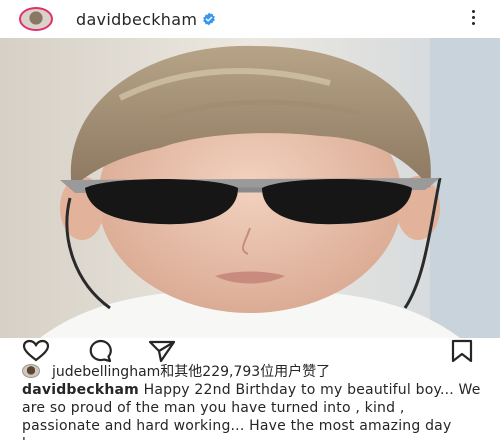 The width and height of the screenshot is (500, 440). What do you see at coordinates (31, 371) in the screenshot?
I see `liker-avatar` at bounding box center [31, 371].